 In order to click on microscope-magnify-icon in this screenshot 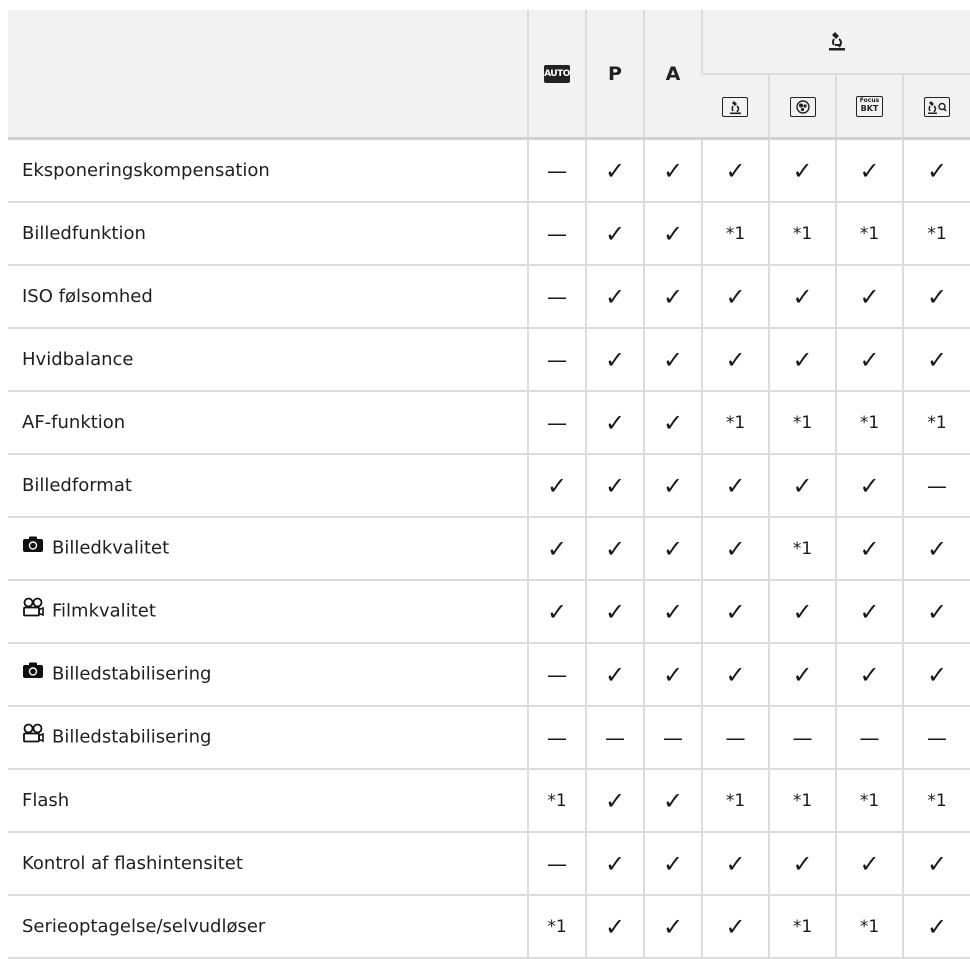, I will do `click(937, 106)`.